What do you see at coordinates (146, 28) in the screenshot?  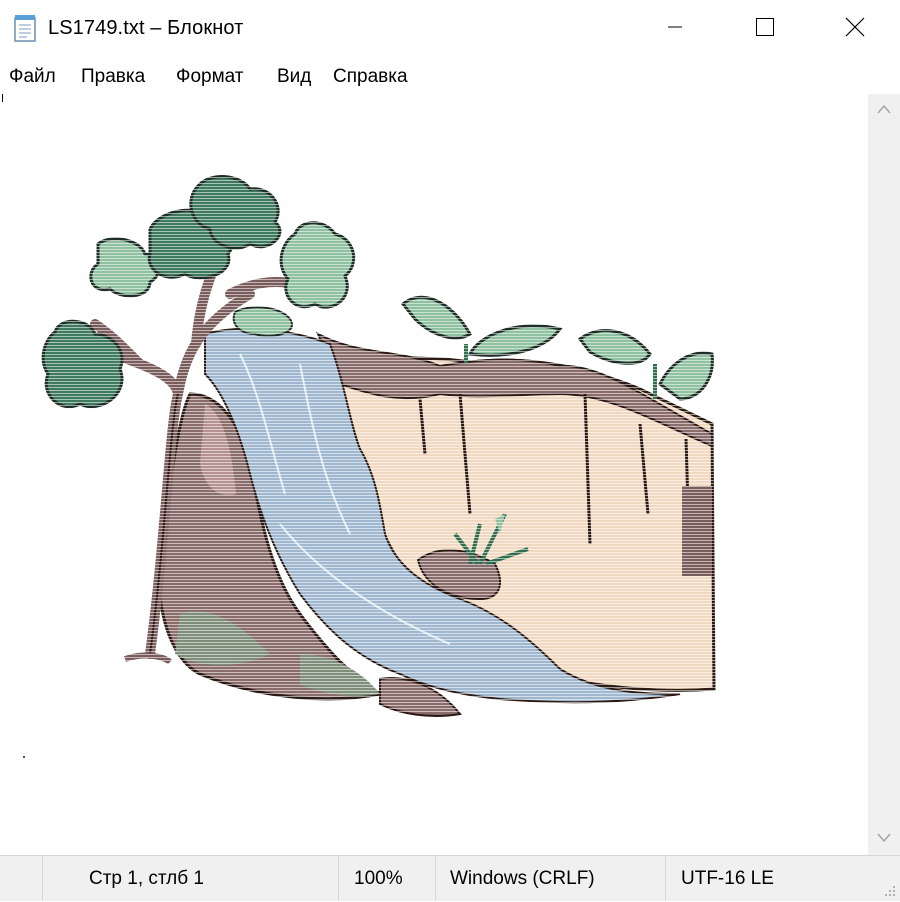 I see `window-title: LS1749.txt – Блокнот` at bounding box center [146, 28].